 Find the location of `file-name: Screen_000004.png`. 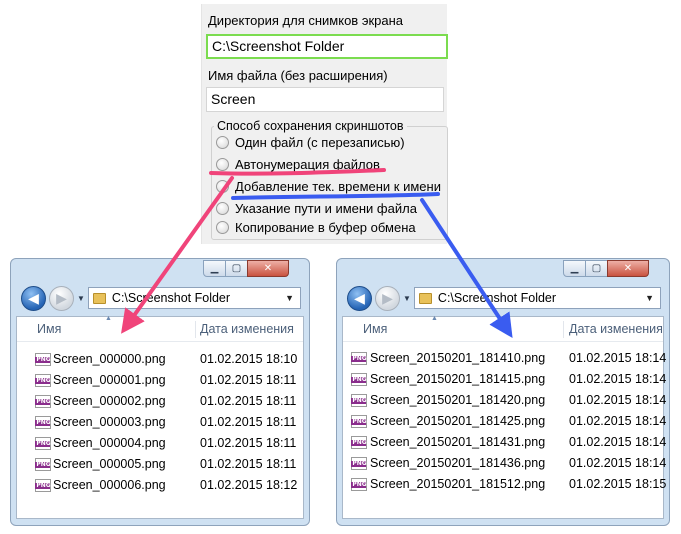

file-name: Screen_000004.png is located at coordinates (109, 443).